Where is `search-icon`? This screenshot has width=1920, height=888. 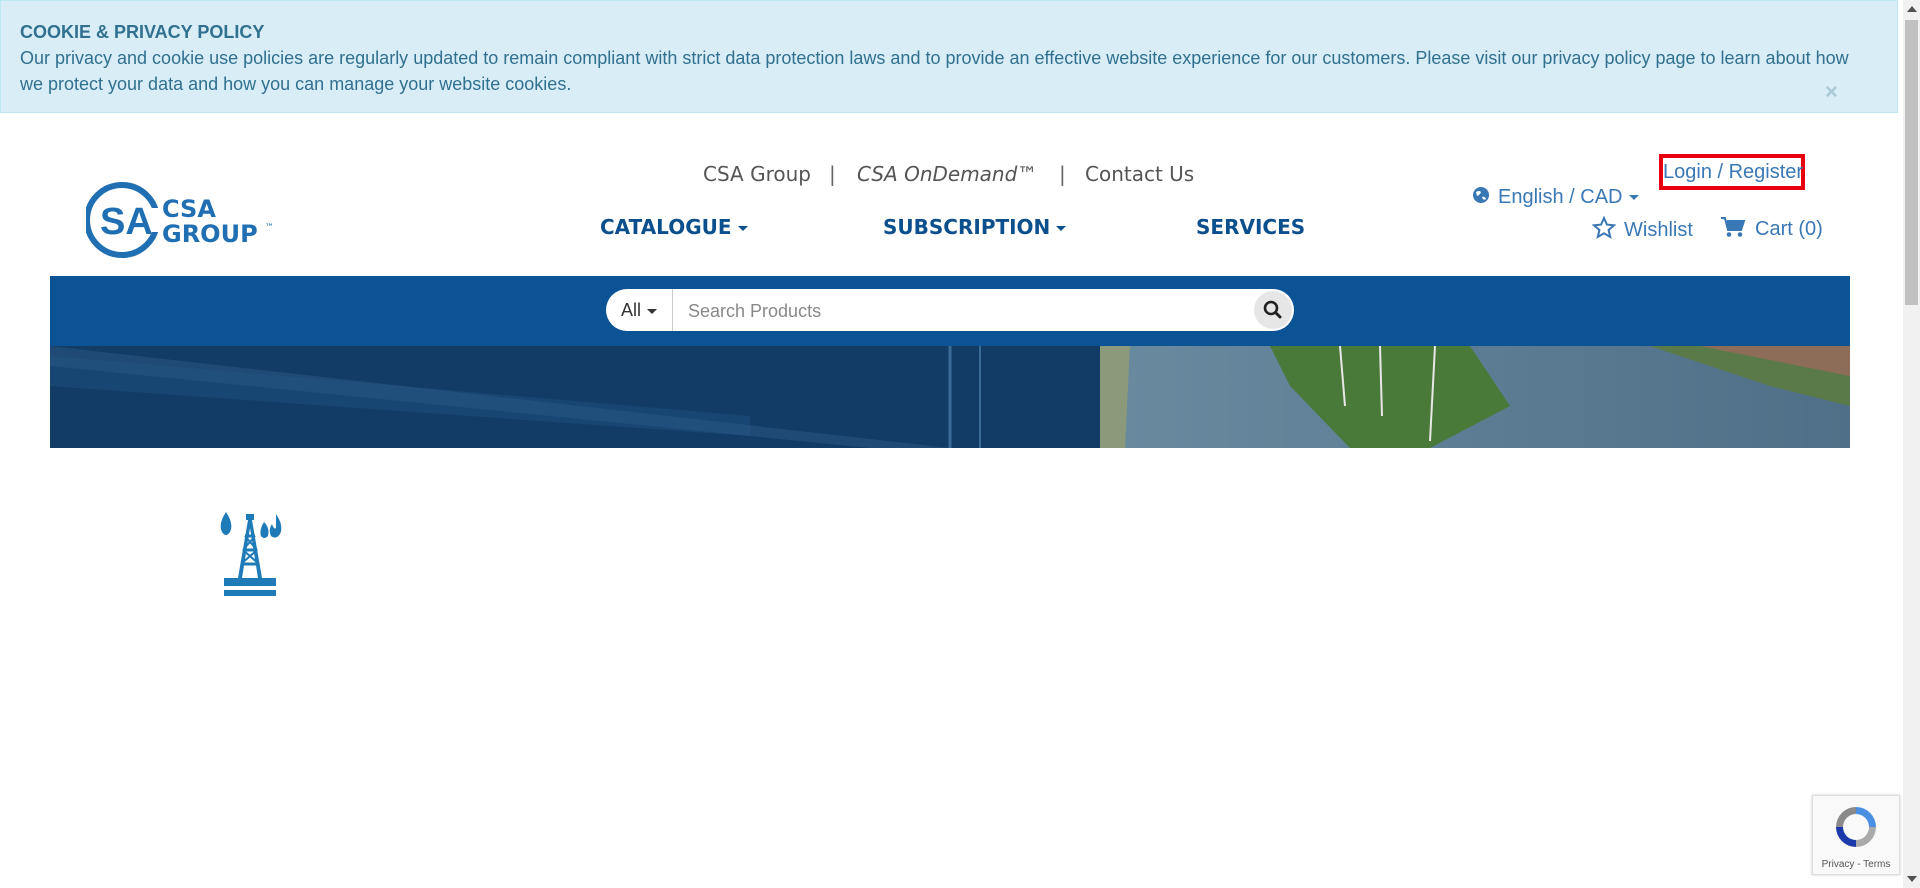
search-icon is located at coordinates (1272, 309).